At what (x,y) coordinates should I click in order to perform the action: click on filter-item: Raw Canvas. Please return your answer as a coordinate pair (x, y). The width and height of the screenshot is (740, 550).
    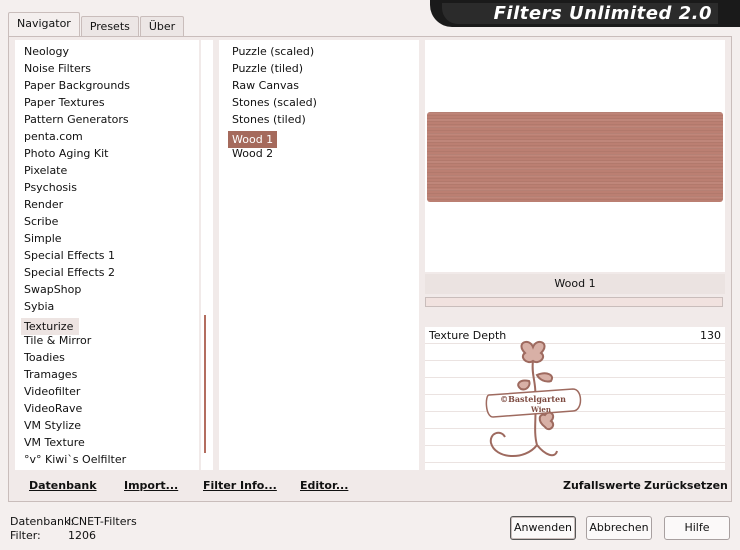
    Looking at the image, I should click on (319, 85).